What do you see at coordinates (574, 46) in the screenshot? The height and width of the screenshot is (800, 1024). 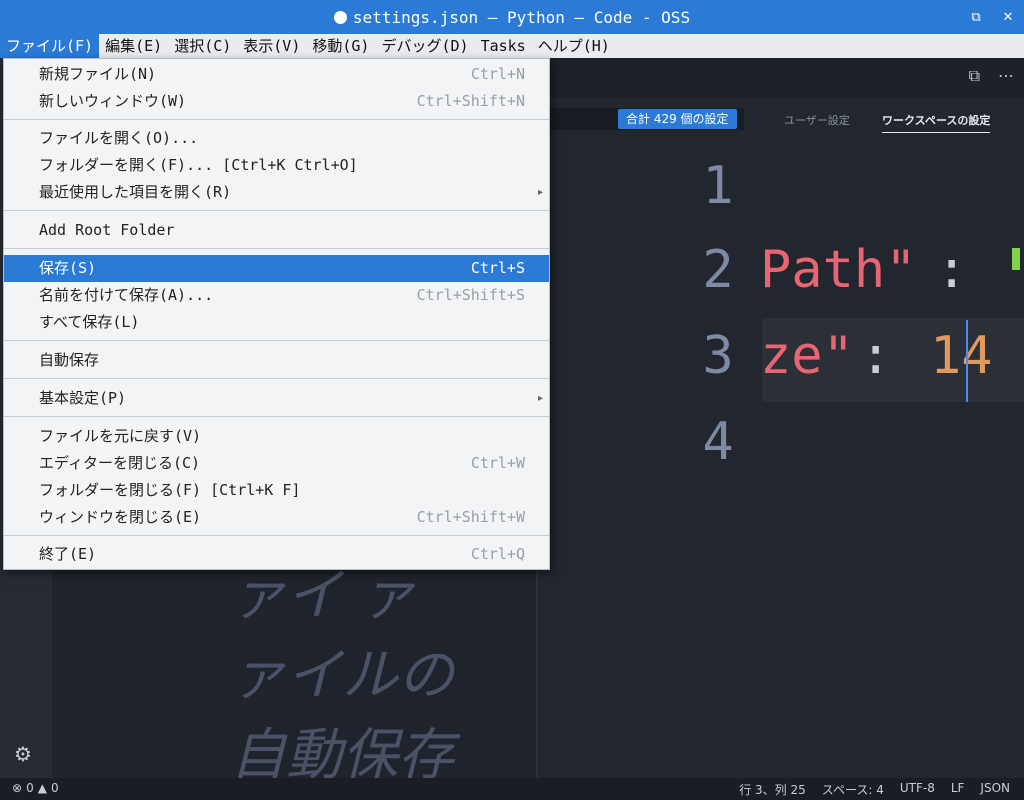 I see `menu-help: ヘルプ(H)` at bounding box center [574, 46].